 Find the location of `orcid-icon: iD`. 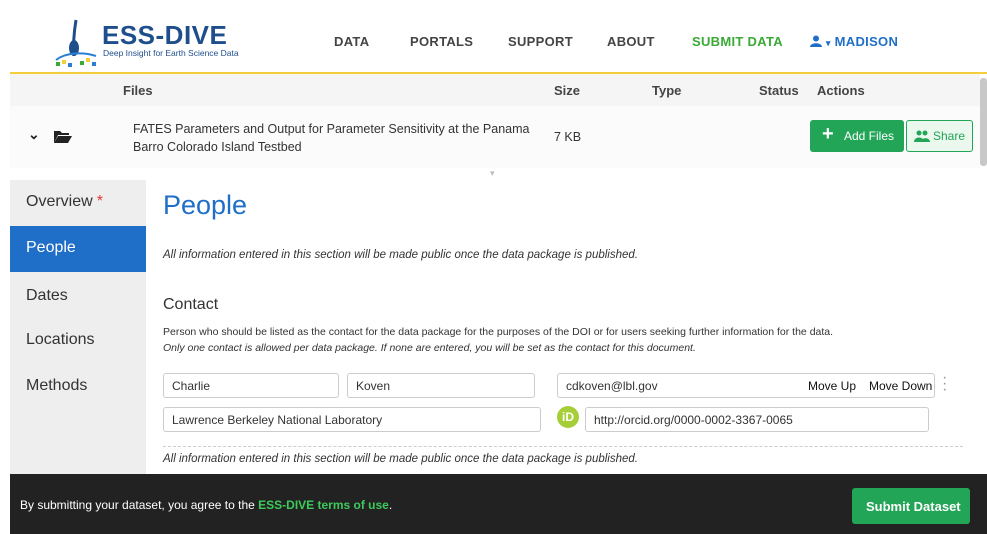

orcid-icon: iD is located at coordinates (568, 417).